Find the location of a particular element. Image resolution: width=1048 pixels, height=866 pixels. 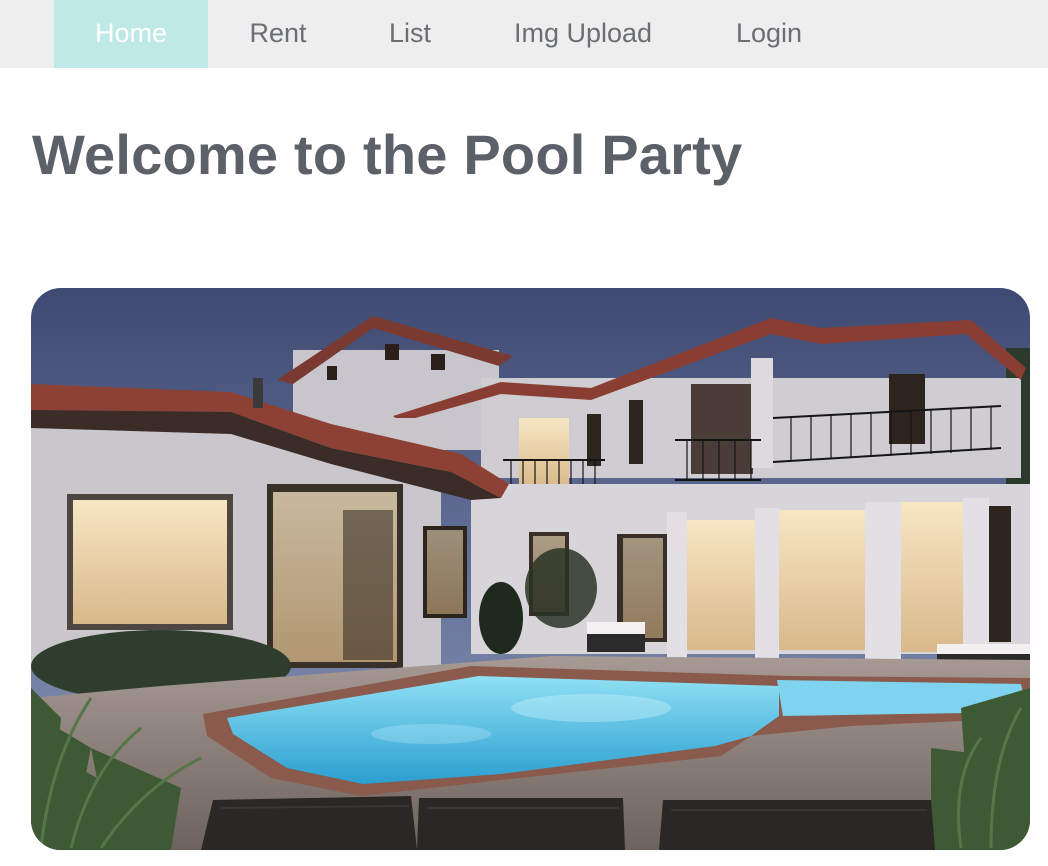

nav-img-upload-link: Img Upload is located at coordinates (583, 34).